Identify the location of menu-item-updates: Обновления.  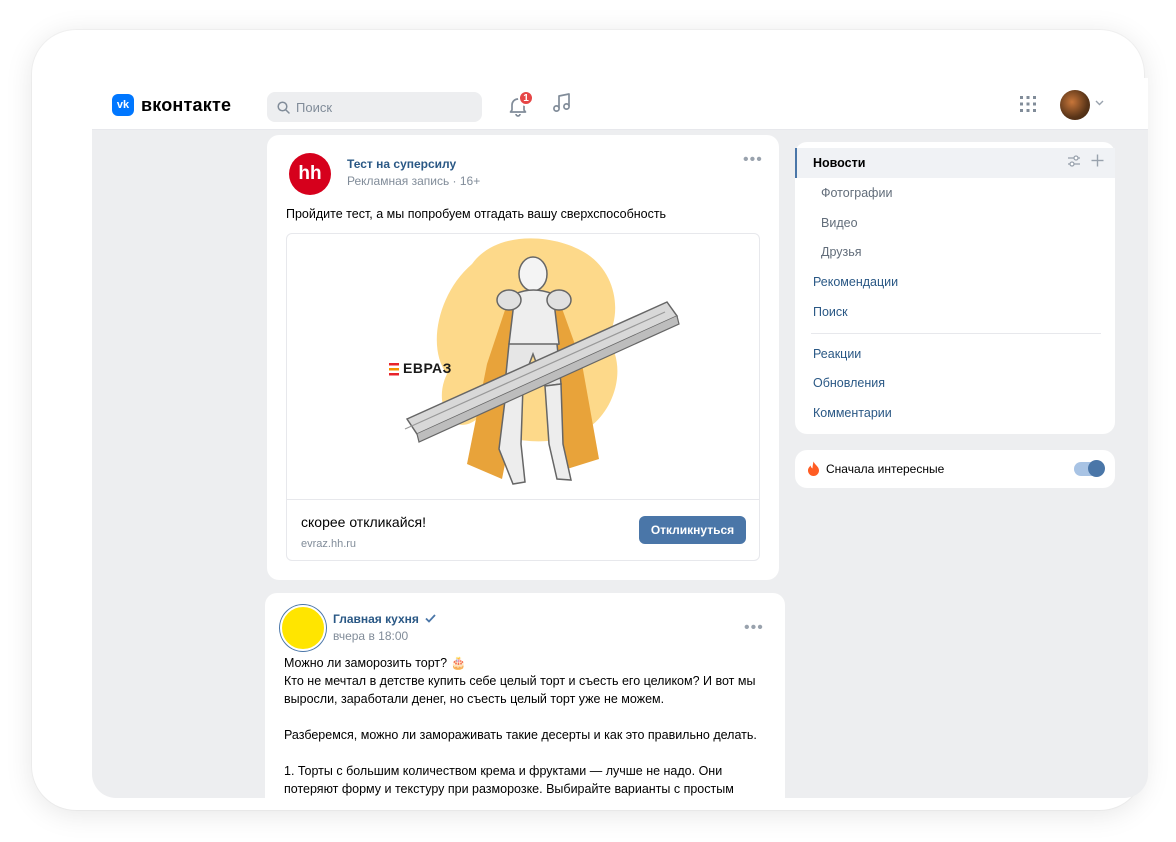
(849, 383).